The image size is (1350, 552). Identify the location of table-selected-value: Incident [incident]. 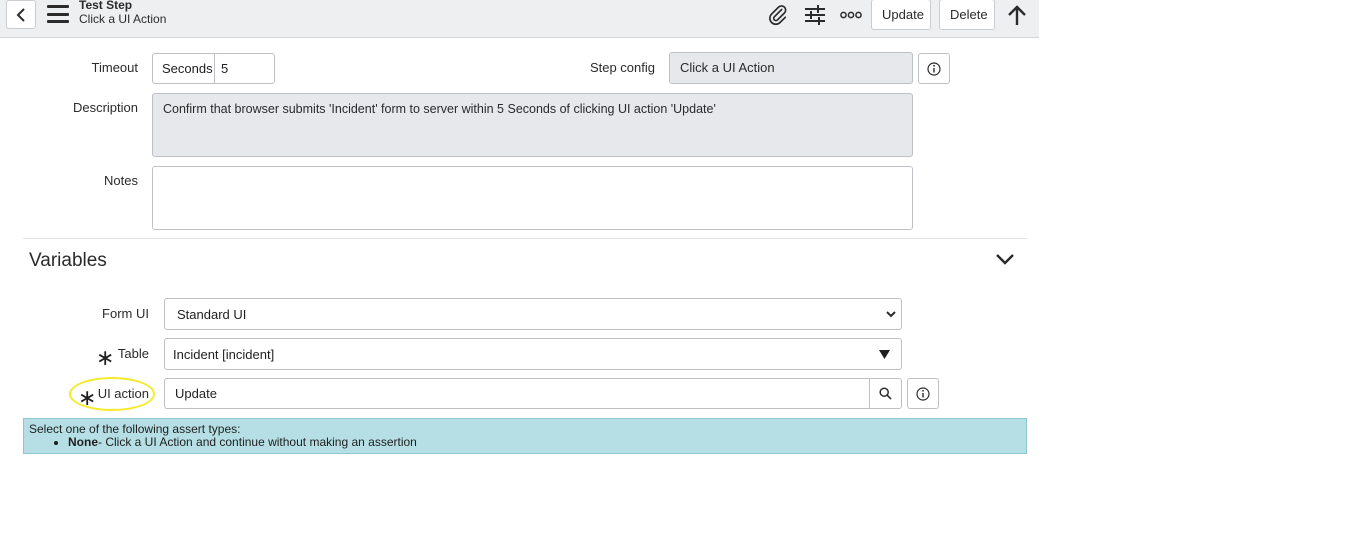
(224, 354).